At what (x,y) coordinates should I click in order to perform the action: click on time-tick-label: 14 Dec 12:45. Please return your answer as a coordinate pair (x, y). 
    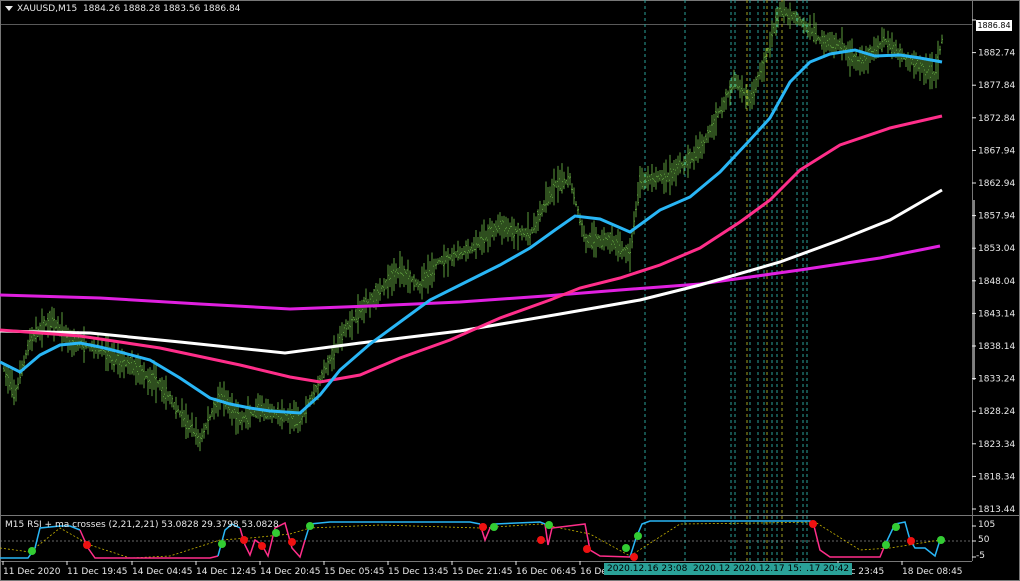
    Looking at the image, I should click on (226, 572).